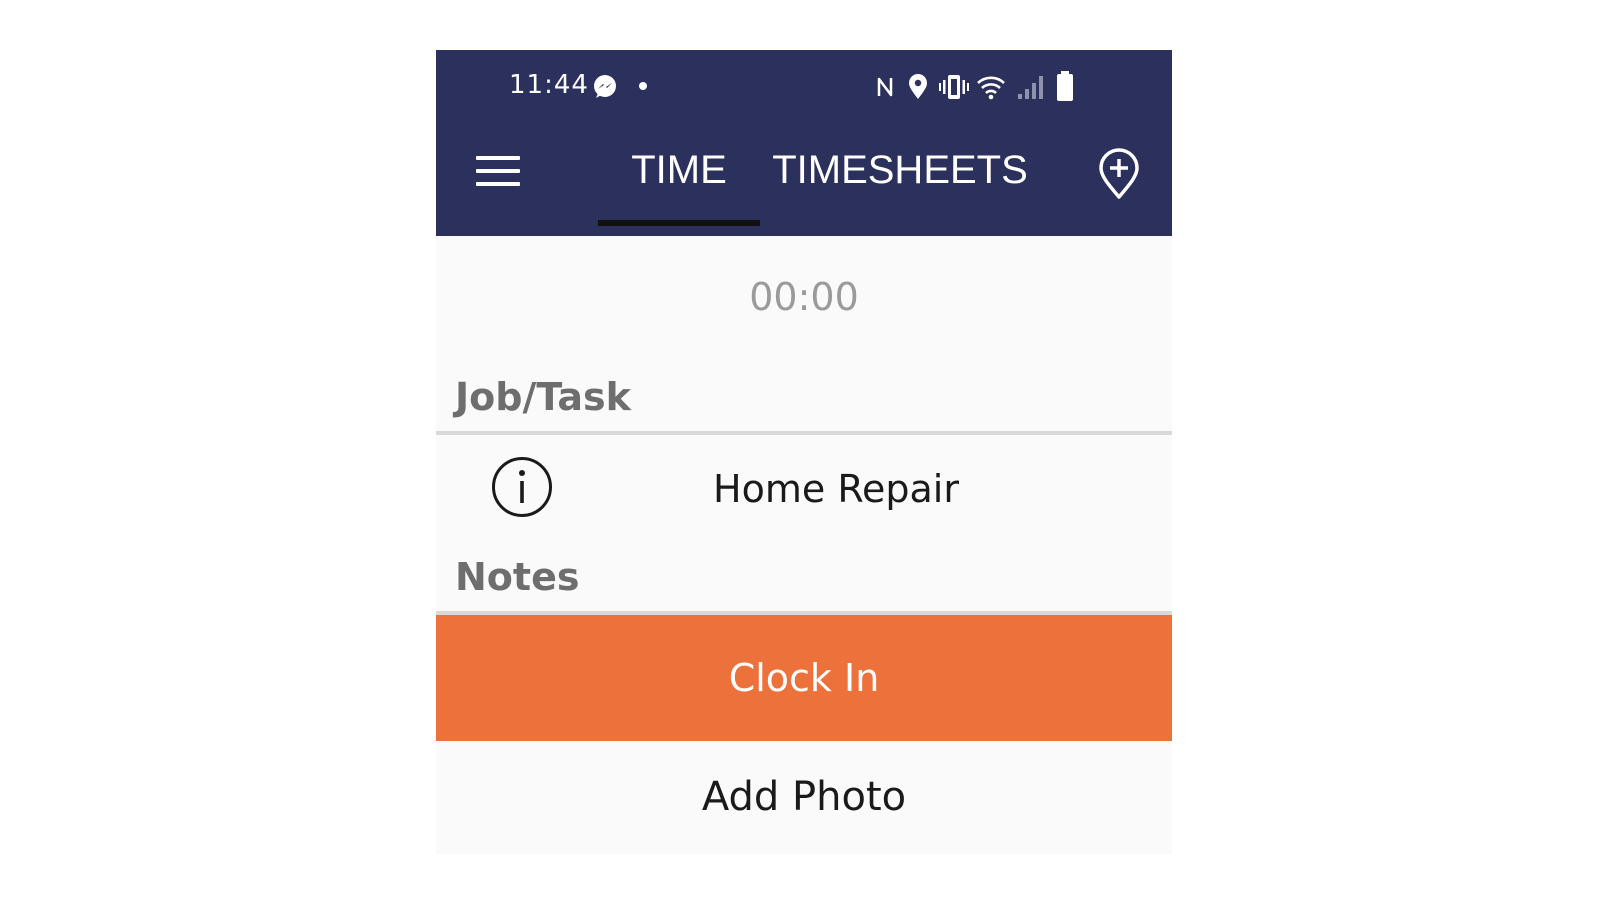 The width and height of the screenshot is (1600, 900). Describe the element at coordinates (522, 487) in the screenshot. I see `info-icon` at that location.